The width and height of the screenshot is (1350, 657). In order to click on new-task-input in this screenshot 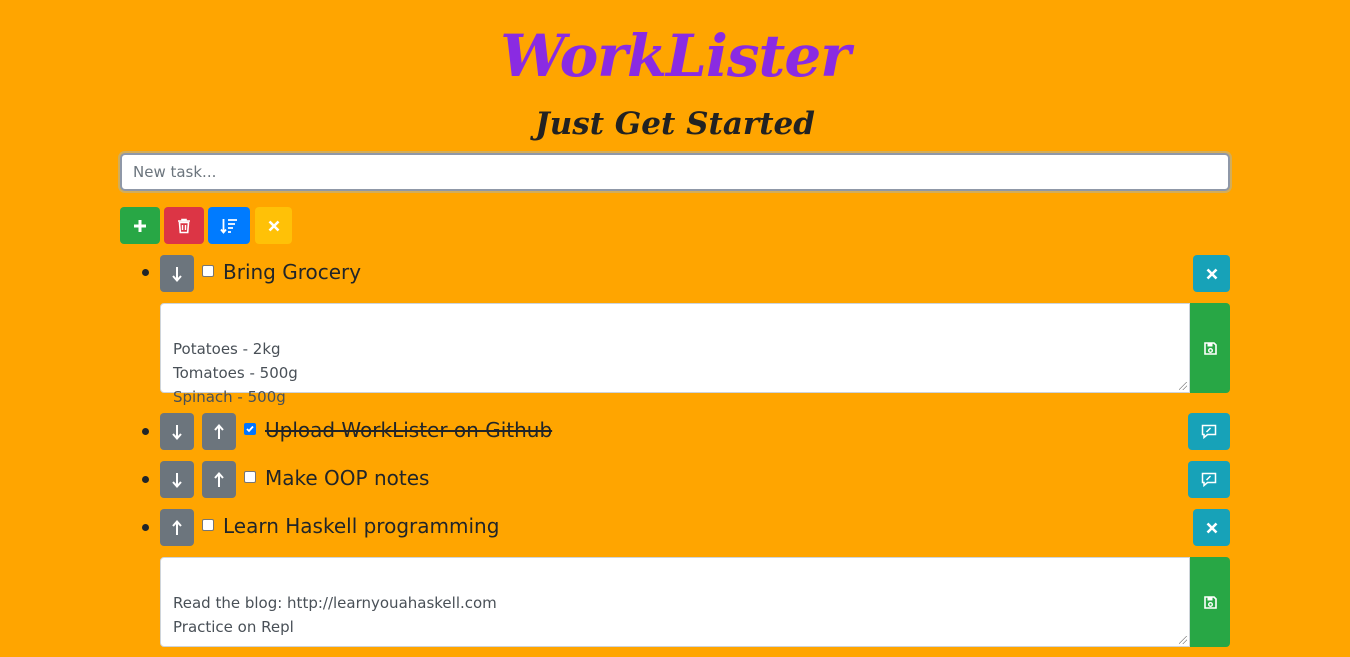, I will do `click(675, 172)`.